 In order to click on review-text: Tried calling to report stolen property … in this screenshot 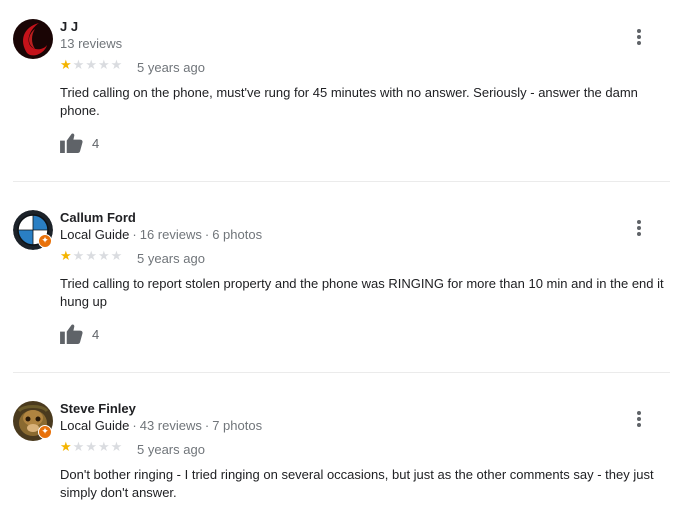, I will do `click(362, 292)`.